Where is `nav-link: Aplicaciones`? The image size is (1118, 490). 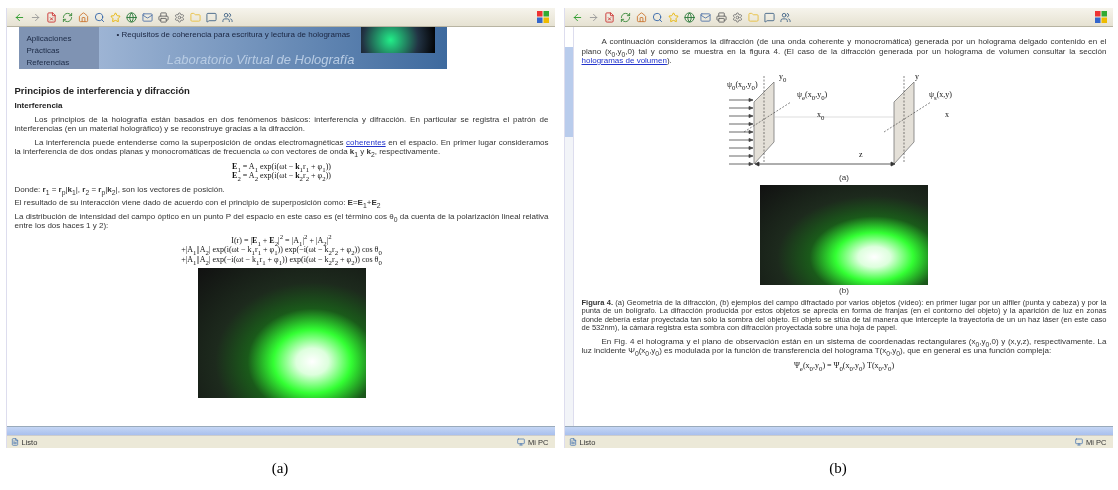 nav-link: Aplicaciones is located at coordinates (62, 38).